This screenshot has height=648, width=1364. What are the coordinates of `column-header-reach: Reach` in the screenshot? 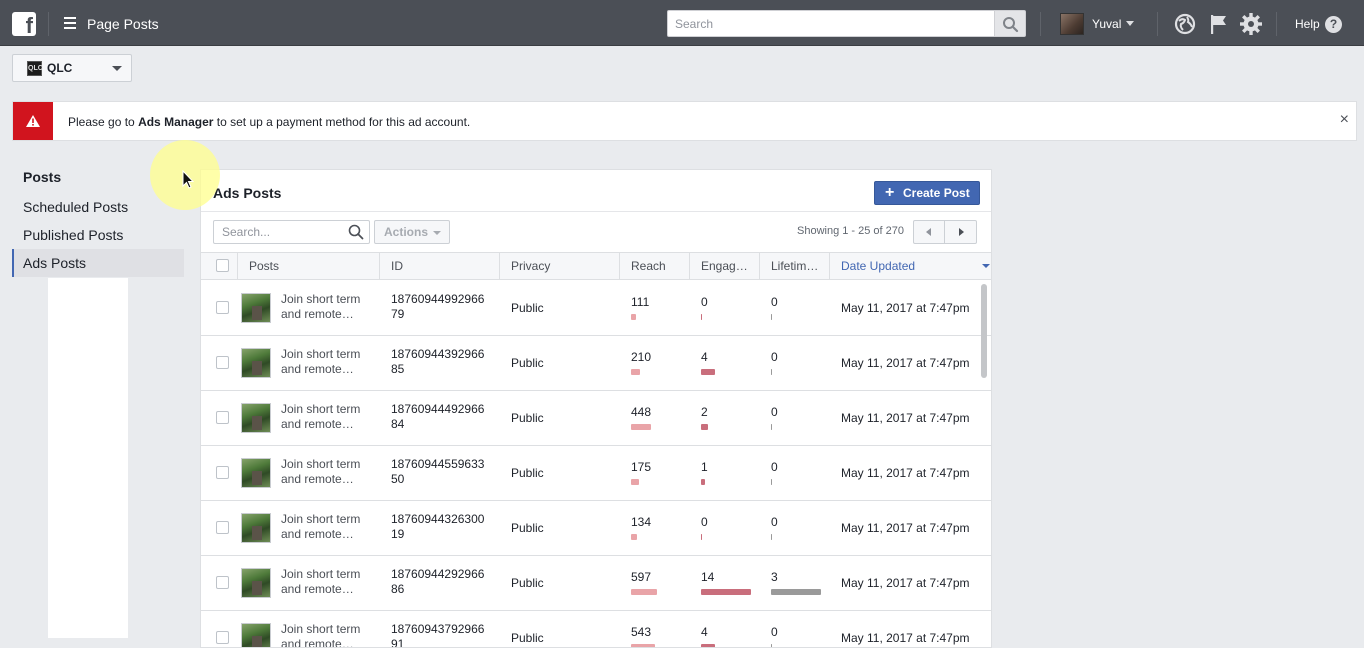 It's located at (654, 266).